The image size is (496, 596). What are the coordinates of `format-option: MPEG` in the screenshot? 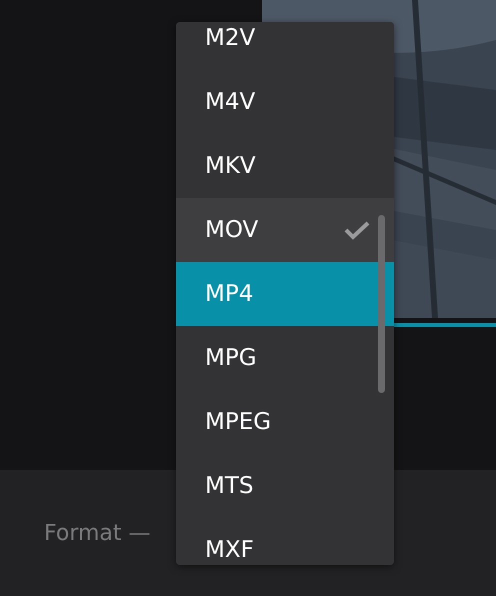 It's located at (285, 422).